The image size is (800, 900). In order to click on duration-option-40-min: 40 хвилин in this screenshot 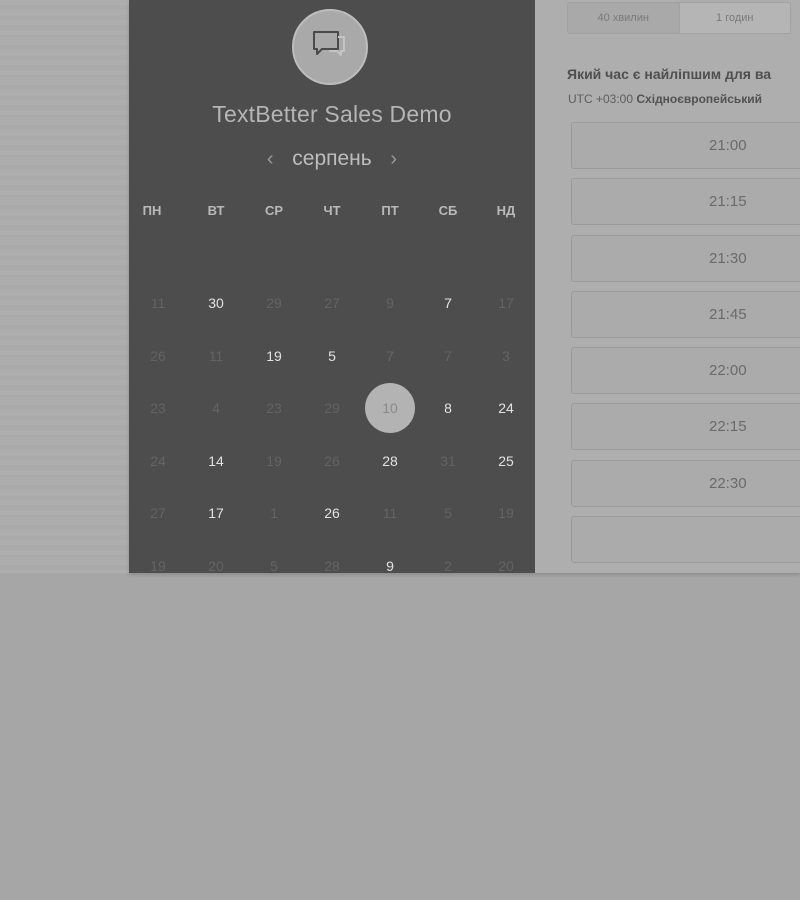, I will do `click(623, 18)`.